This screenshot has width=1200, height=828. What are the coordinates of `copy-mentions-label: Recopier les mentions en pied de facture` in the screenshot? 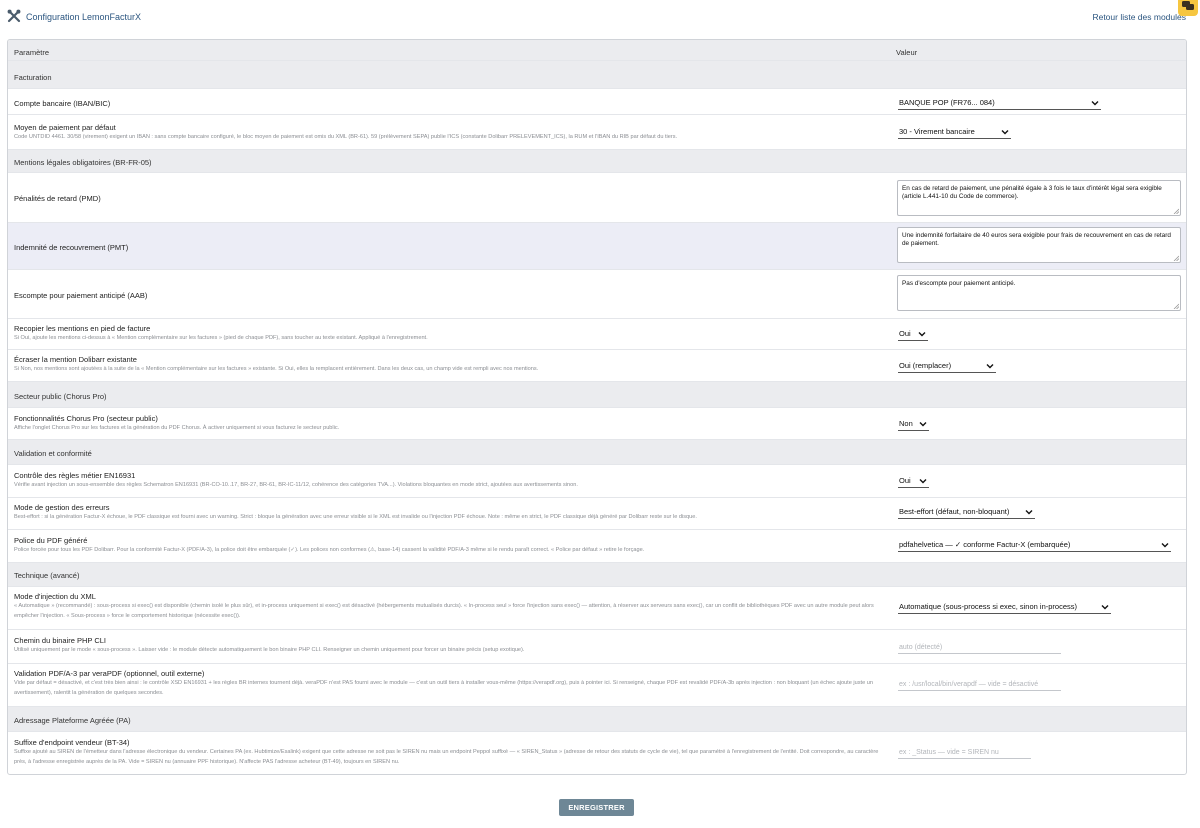 It's located at (82, 328).